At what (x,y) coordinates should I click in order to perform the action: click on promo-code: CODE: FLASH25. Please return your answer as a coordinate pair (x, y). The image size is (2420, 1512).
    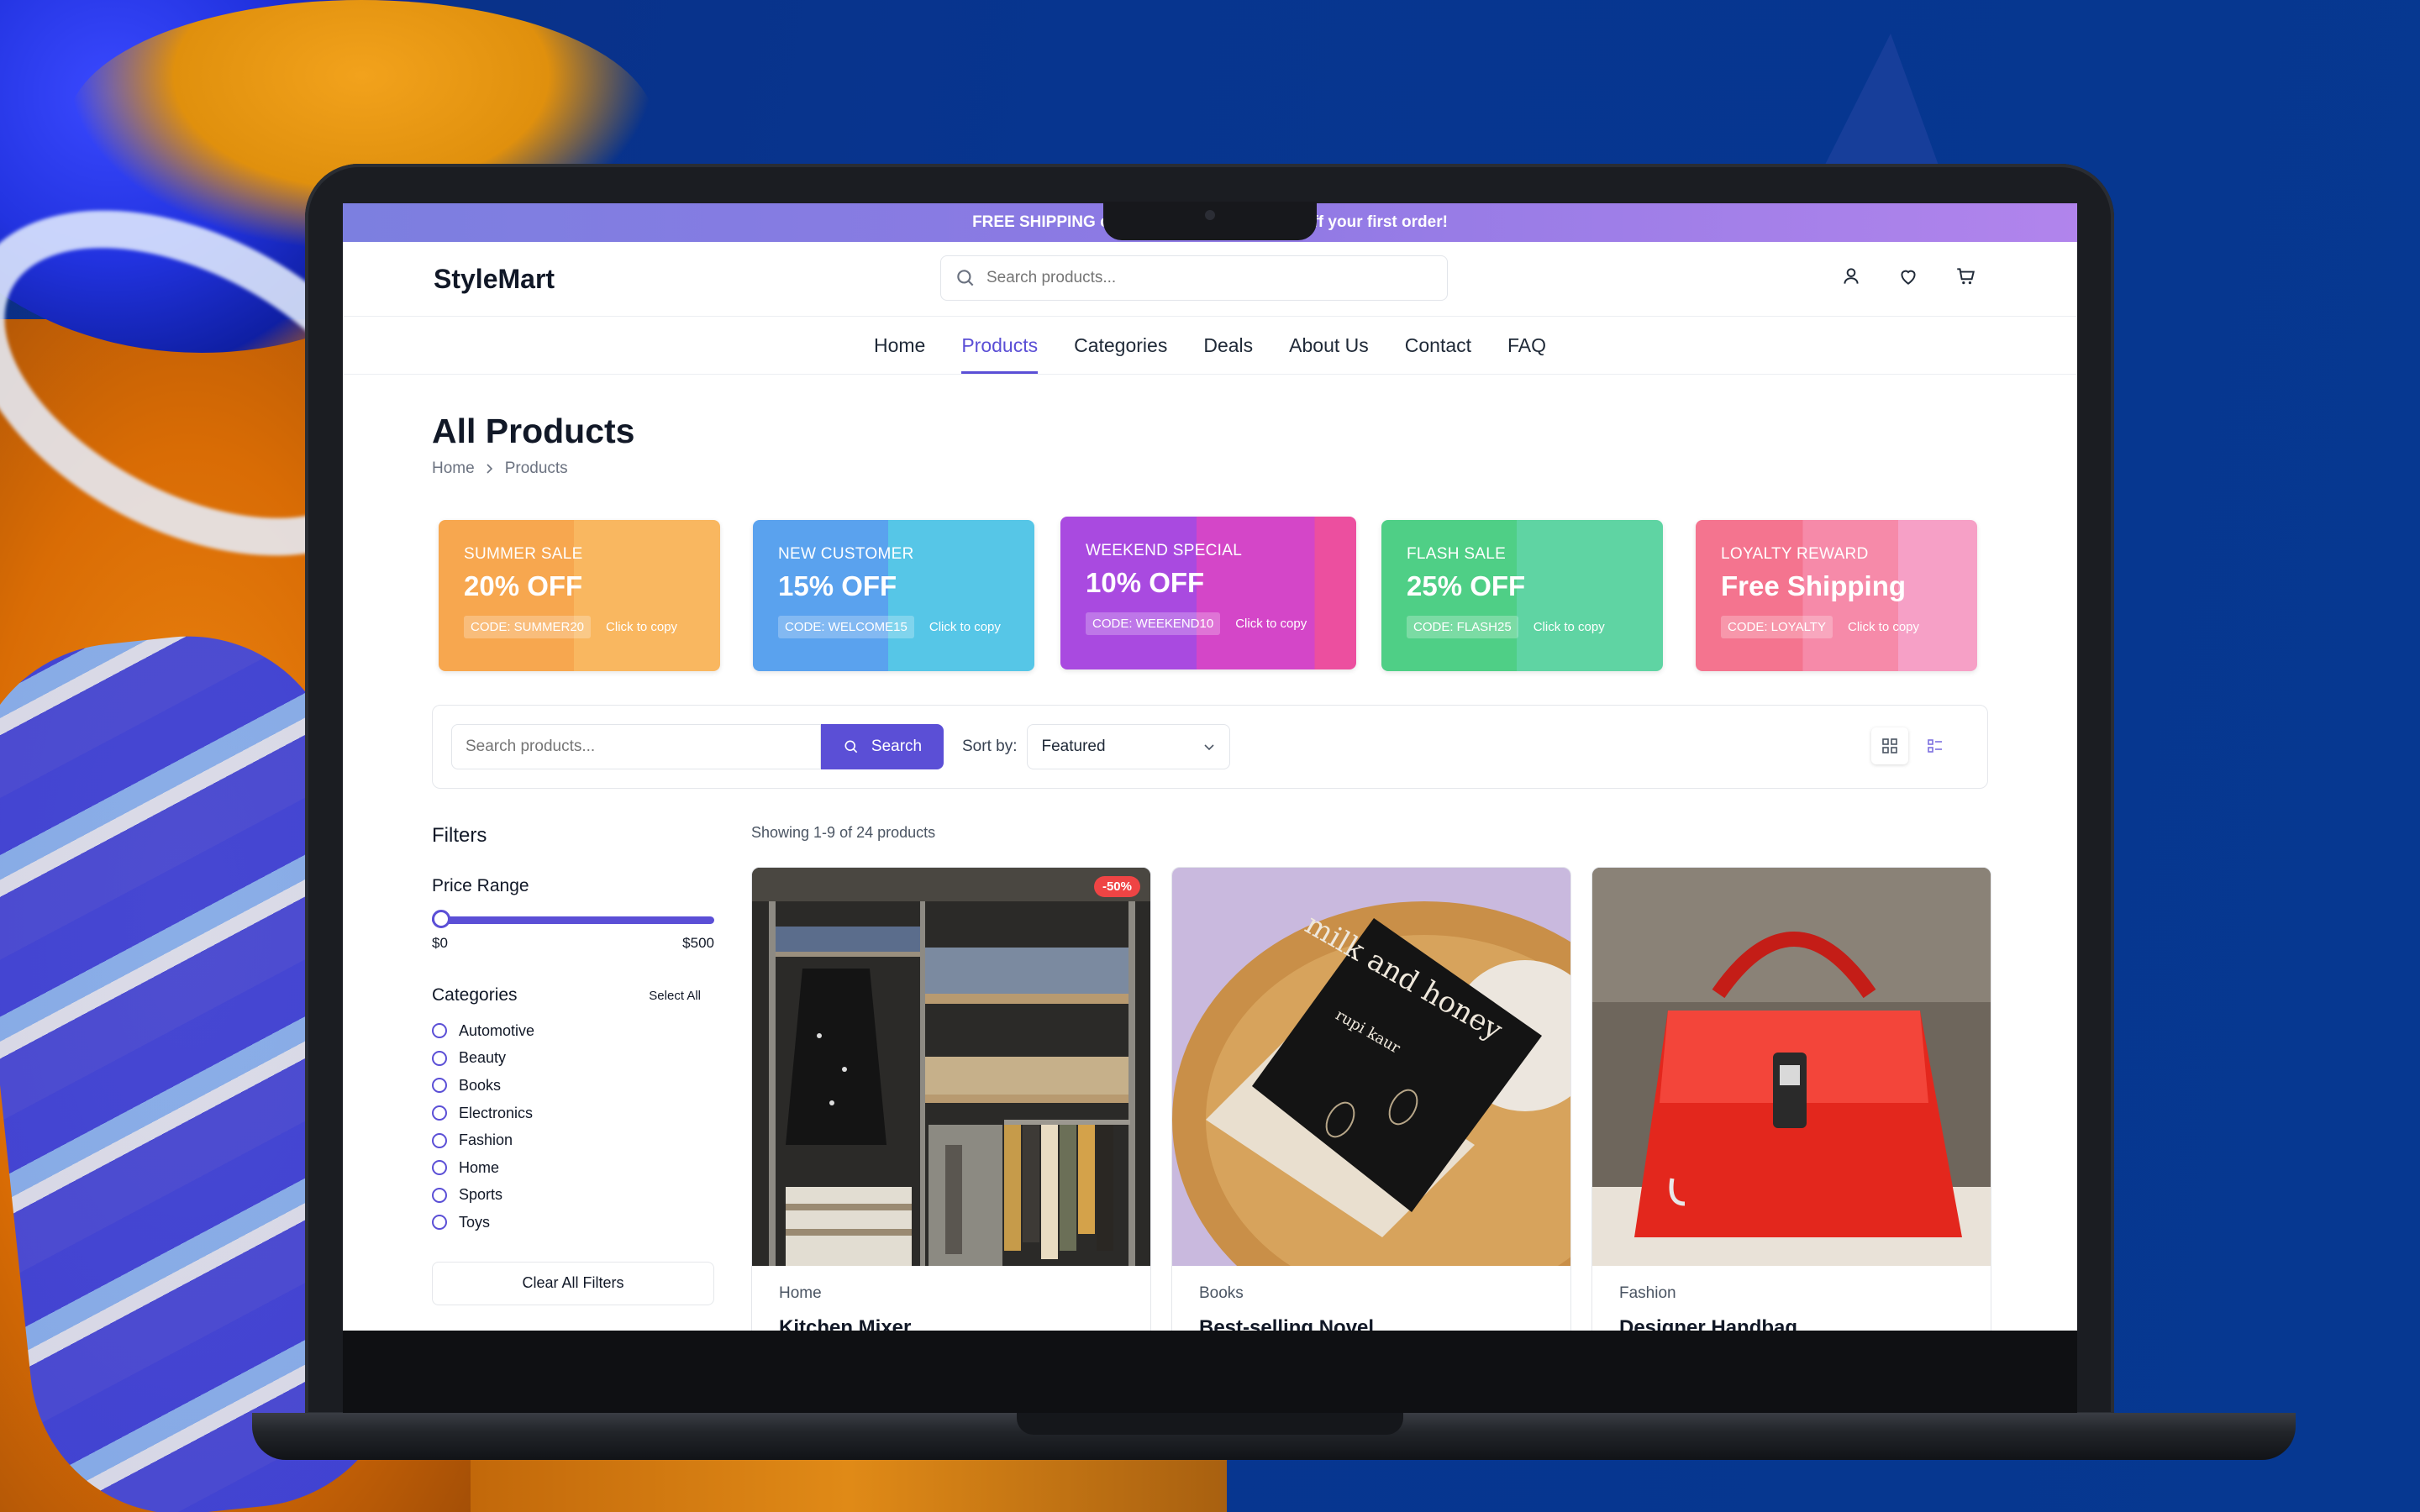
    Looking at the image, I should click on (1463, 627).